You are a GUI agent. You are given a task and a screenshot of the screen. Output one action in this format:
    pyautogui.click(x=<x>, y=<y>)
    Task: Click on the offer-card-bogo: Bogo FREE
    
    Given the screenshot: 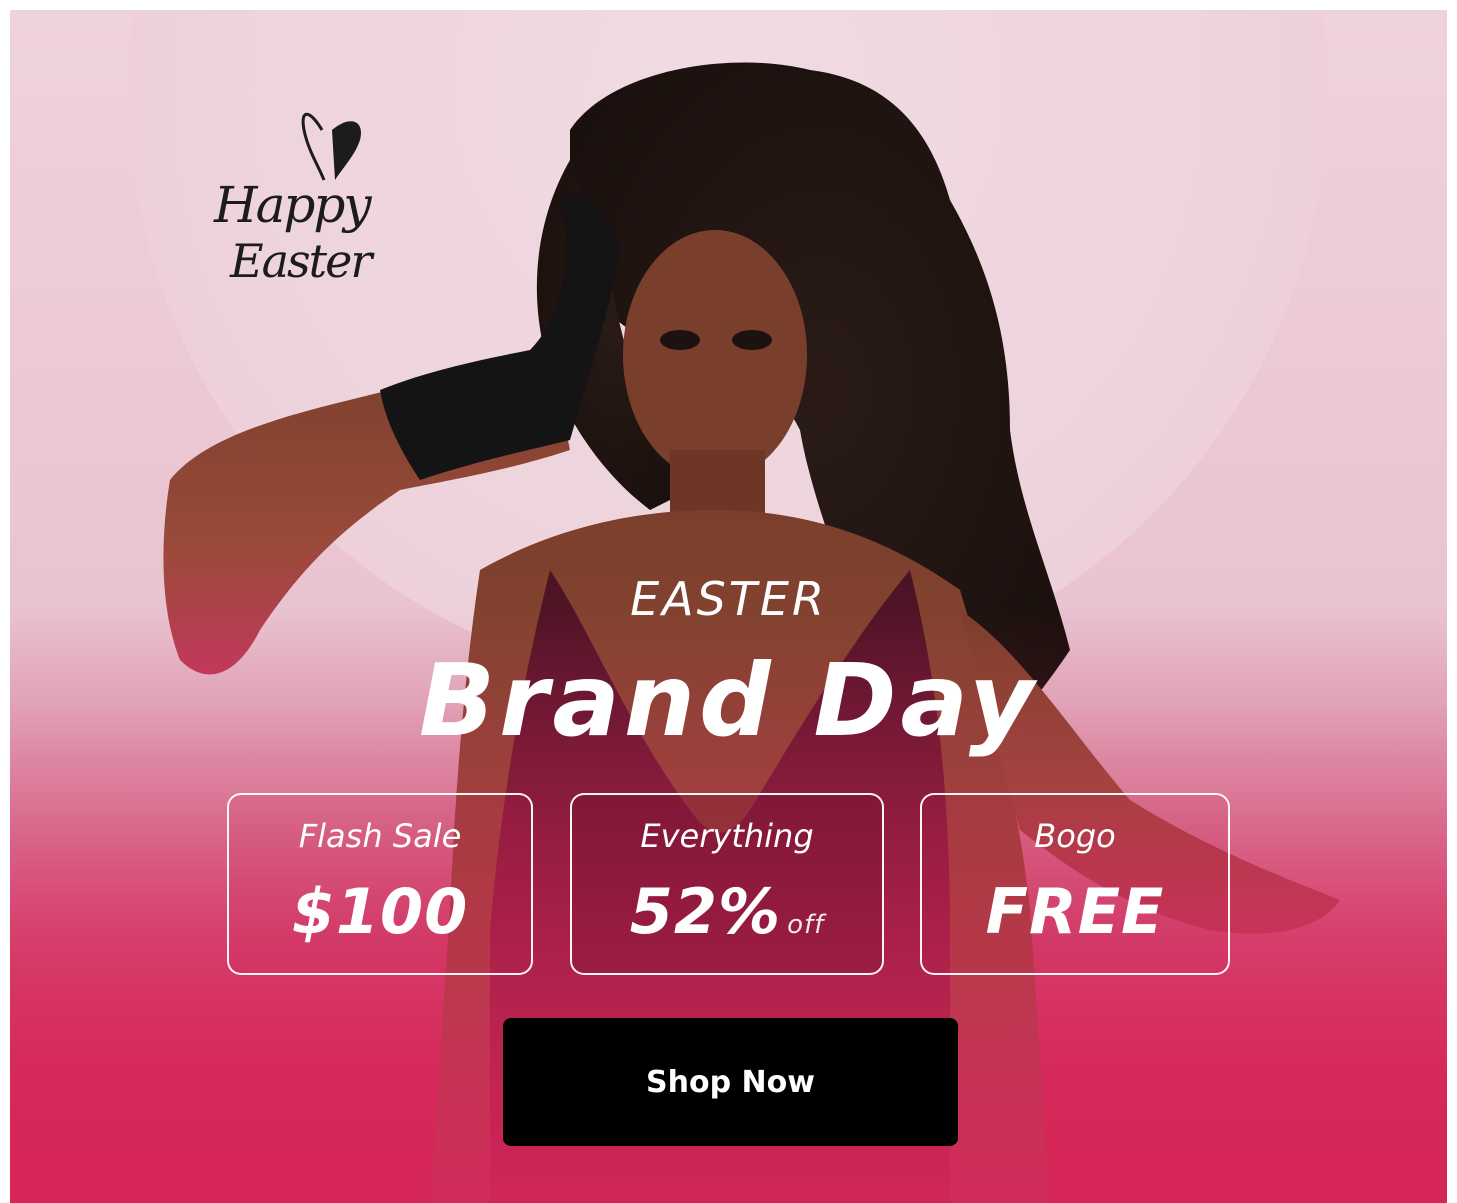 What is the action you would take?
    pyautogui.click(x=1075, y=884)
    